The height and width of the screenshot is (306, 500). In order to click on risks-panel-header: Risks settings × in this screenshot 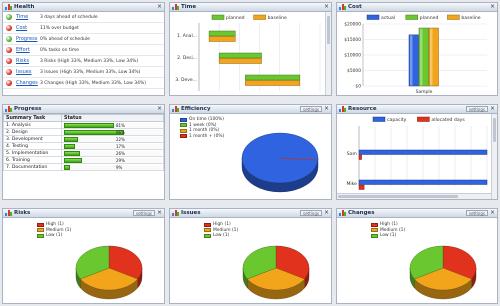, I will do `click(83, 213)`.